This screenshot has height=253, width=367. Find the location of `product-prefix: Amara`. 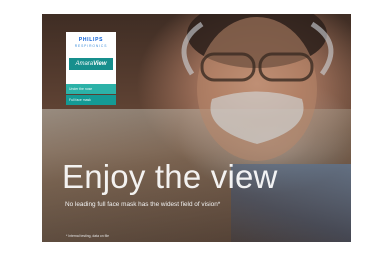

product-prefix: Amara is located at coordinates (84, 64).